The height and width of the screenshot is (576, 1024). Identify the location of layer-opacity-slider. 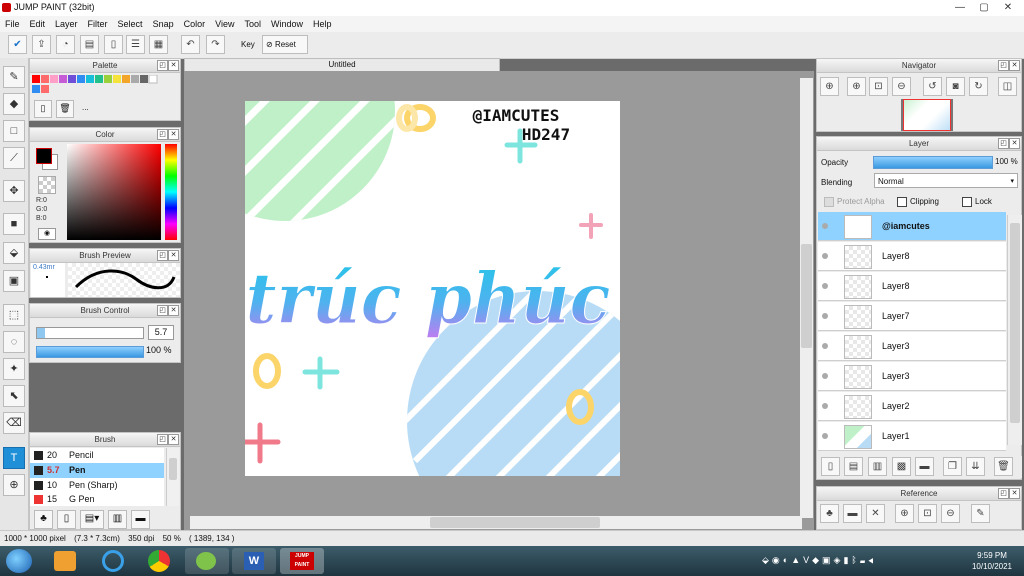
(933, 162).